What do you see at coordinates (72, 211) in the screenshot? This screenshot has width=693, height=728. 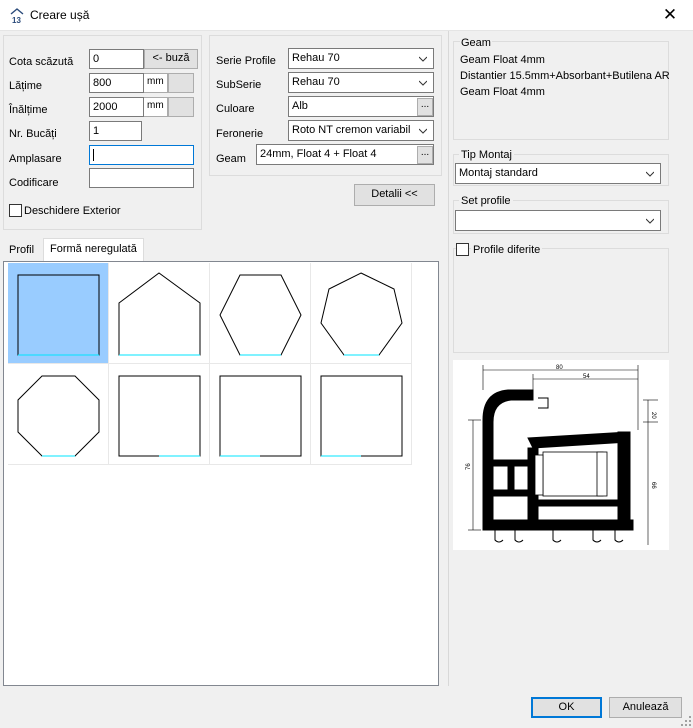 I see `deschidere-label: Deschidere Exterior` at bounding box center [72, 211].